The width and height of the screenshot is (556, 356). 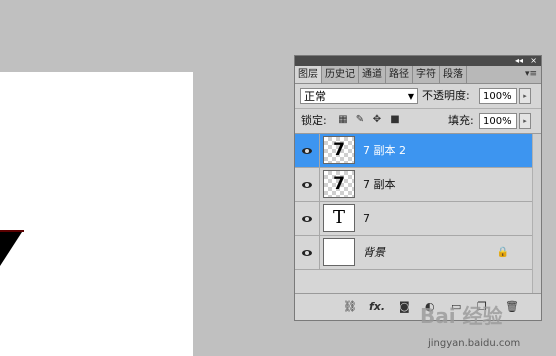 What do you see at coordinates (461, 120) in the screenshot?
I see `fill-label: 填充:` at bounding box center [461, 120].